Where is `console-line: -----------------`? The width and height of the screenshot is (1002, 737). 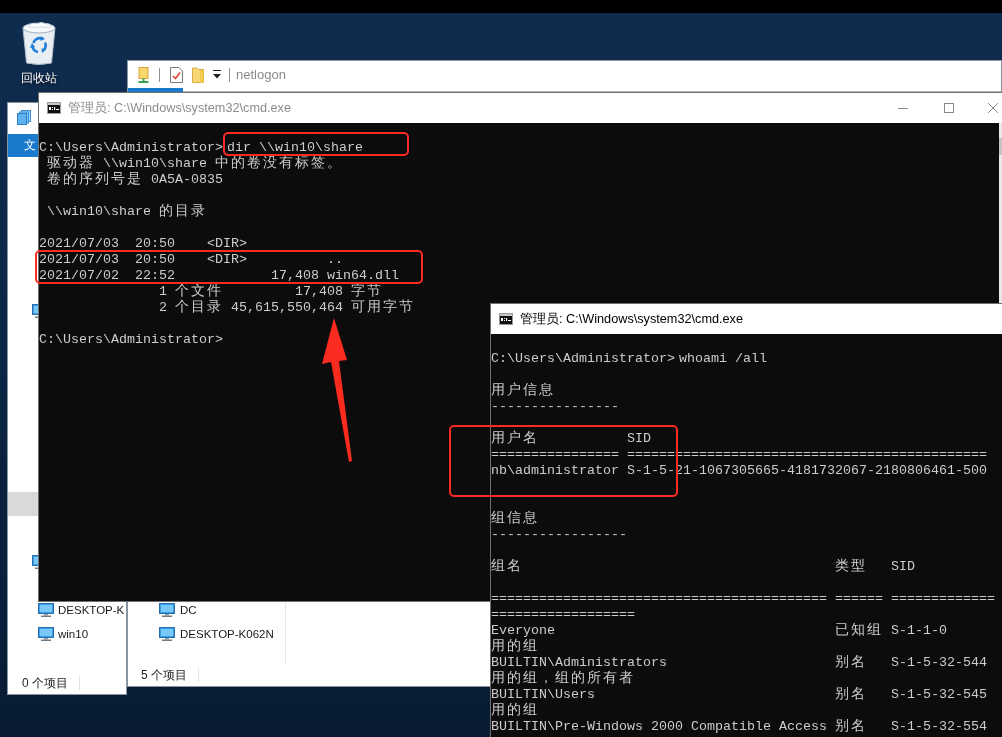
console-line: ----------------- is located at coordinates (559, 534).